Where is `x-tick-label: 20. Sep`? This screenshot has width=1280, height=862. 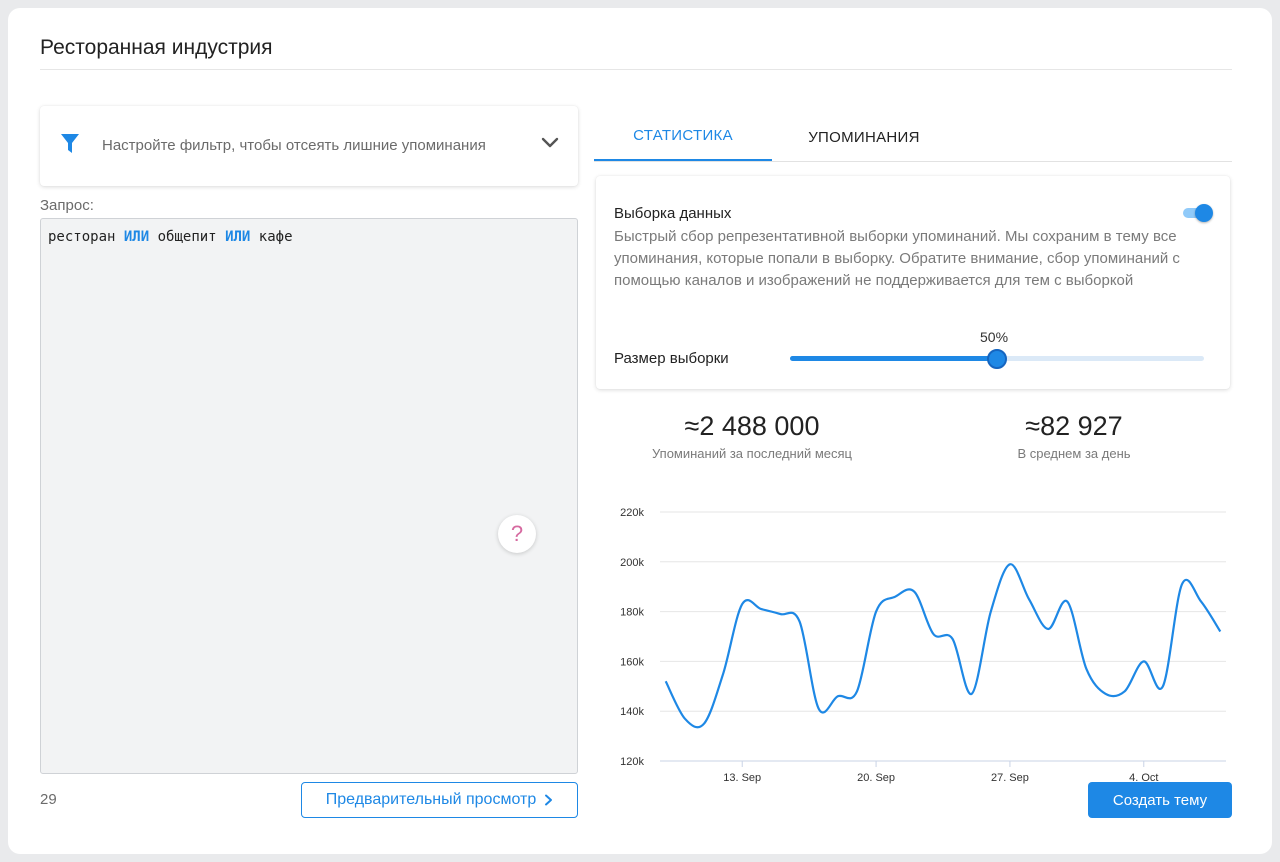 x-tick-label: 20. Sep is located at coordinates (876, 778).